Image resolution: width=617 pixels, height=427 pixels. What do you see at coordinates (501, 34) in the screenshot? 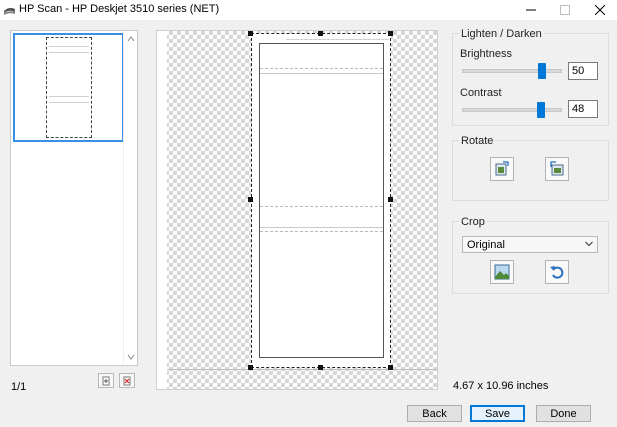
I see `lighten-darken-title: Lighten / Darken` at bounding box center [501, 34].